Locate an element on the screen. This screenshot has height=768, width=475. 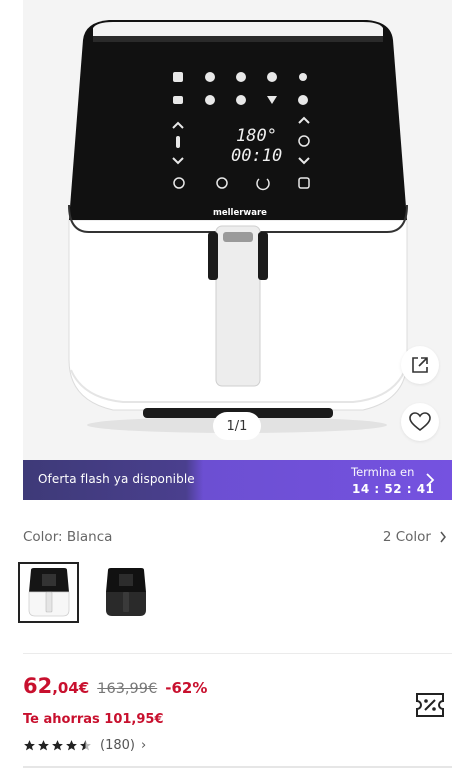
star-rating is located at coordinates (57, 745).